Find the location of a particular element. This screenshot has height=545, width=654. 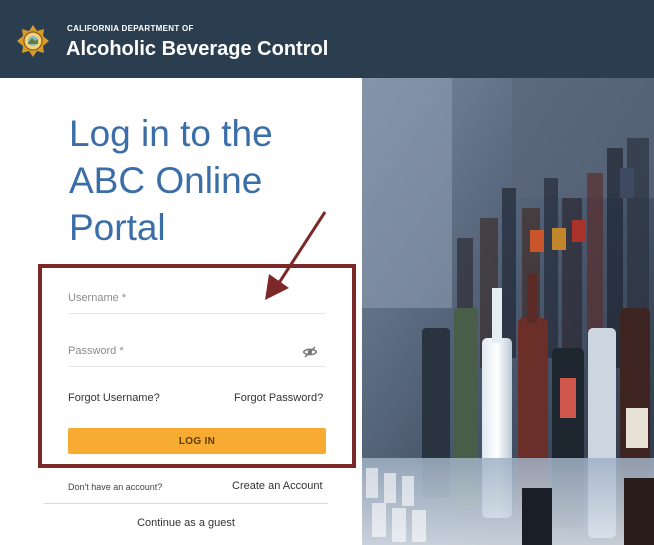

no-account-text: Don't have an account? is located at coordinates (115, 487).